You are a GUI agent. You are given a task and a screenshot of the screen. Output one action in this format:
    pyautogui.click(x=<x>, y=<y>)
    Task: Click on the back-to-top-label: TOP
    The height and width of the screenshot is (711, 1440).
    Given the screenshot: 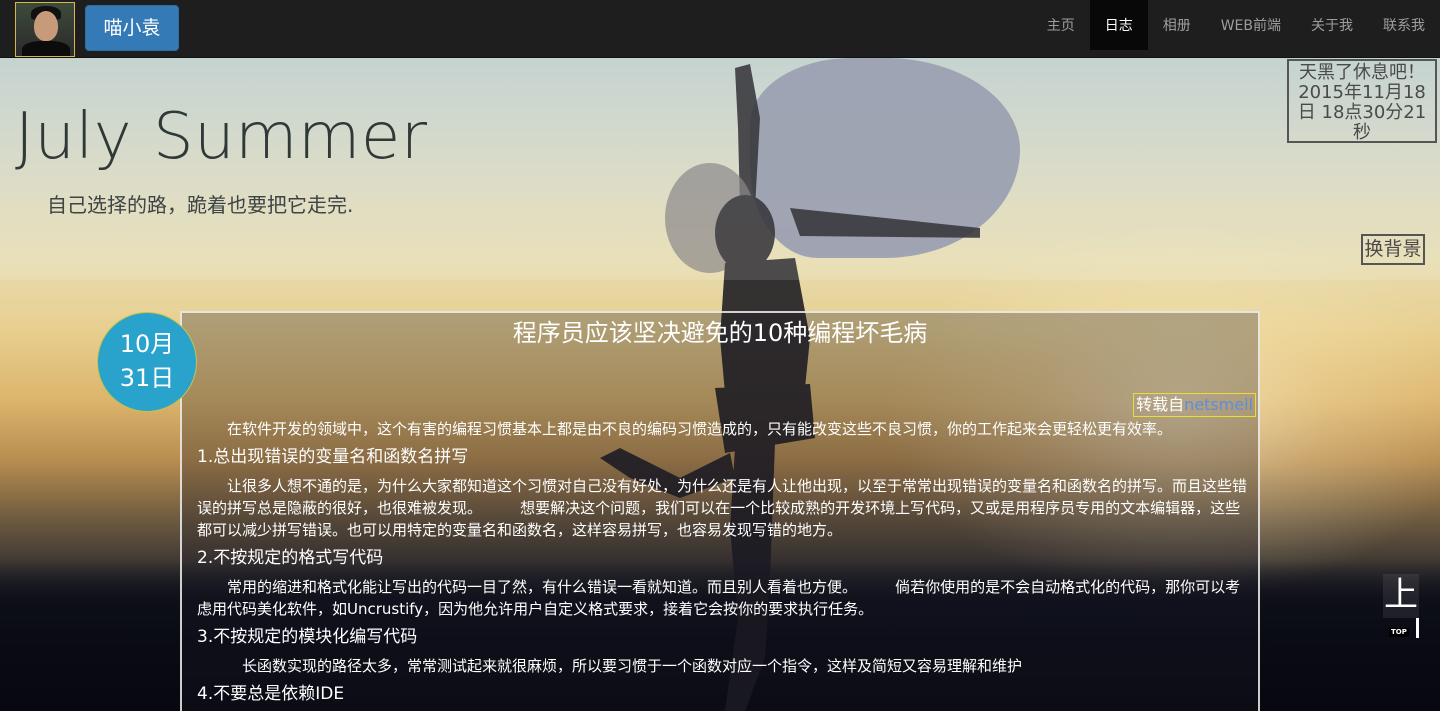 What is the action you would take?
    pyautogui.click(x=1399, y=632)
    